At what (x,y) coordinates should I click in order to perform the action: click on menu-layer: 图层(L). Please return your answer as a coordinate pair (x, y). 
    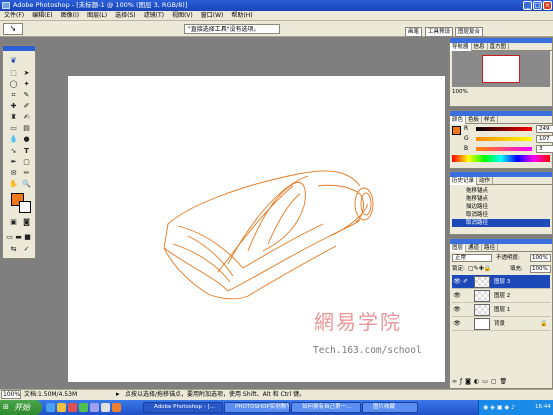
    Looking at the image, I should click on (97, 16).